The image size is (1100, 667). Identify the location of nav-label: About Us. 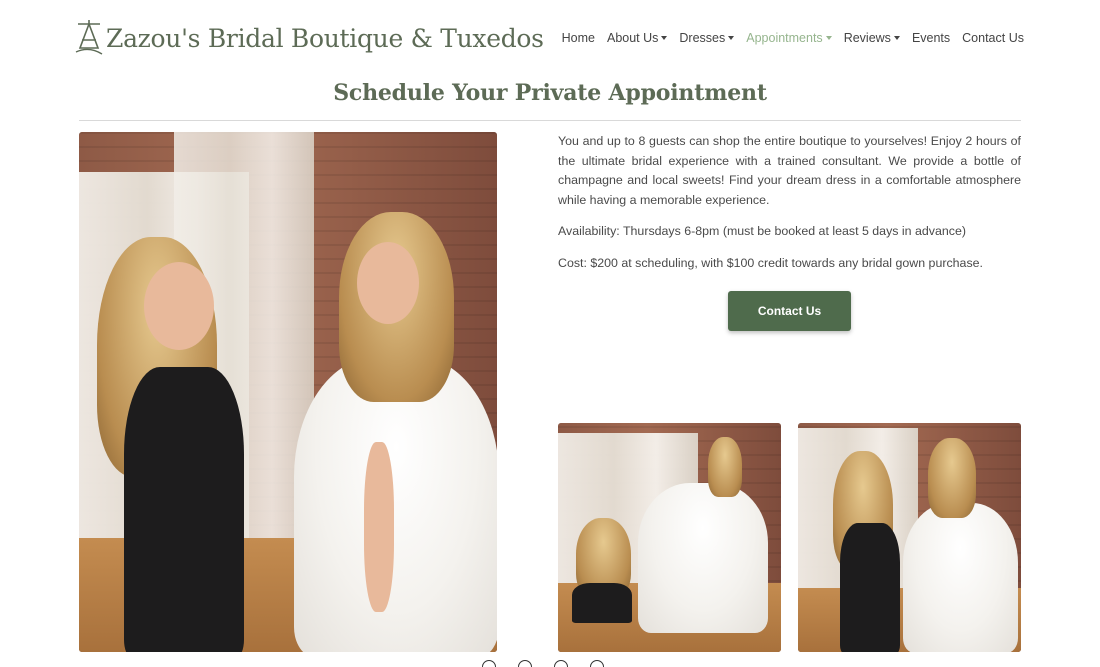
(632, 38).